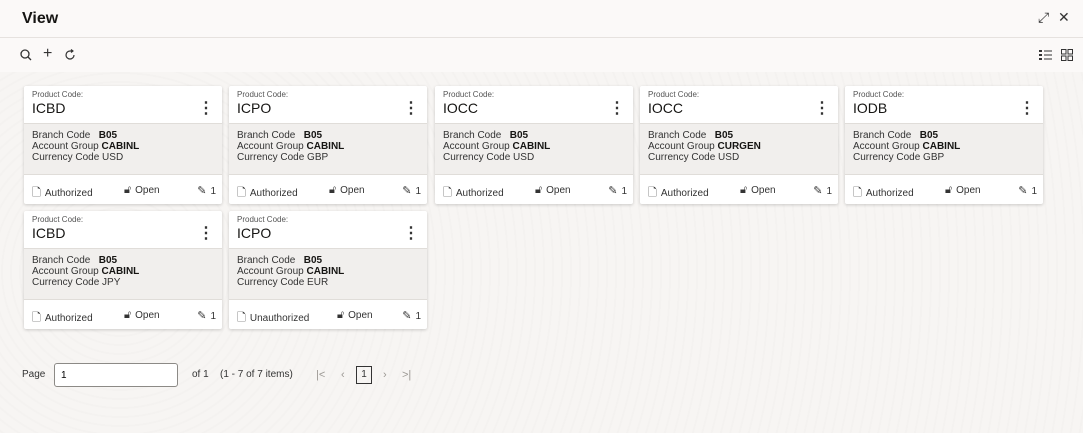  What do you see at coordinates (241, 193) in the screenshot?
I see `document-icon: 🗋` at bounding box center [241, 193].